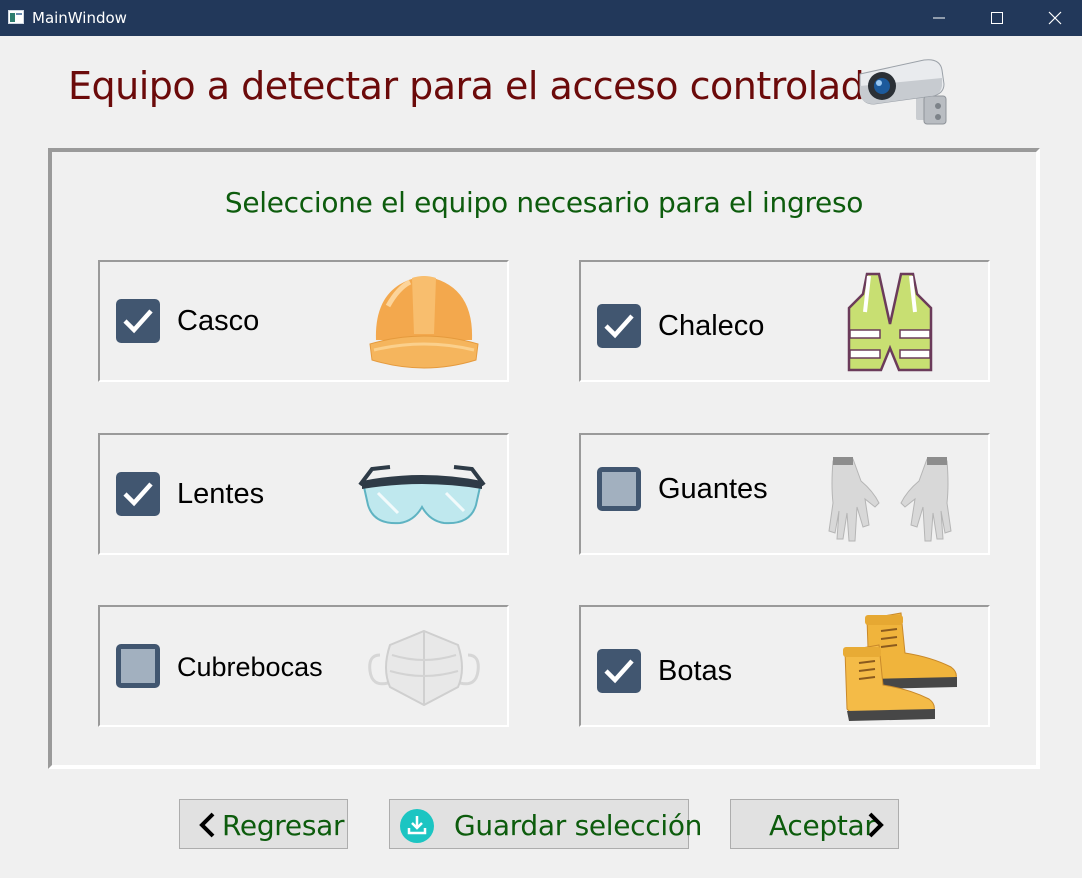  I want to click on equipment-item-guantes: Guantes, so click(784, 494).